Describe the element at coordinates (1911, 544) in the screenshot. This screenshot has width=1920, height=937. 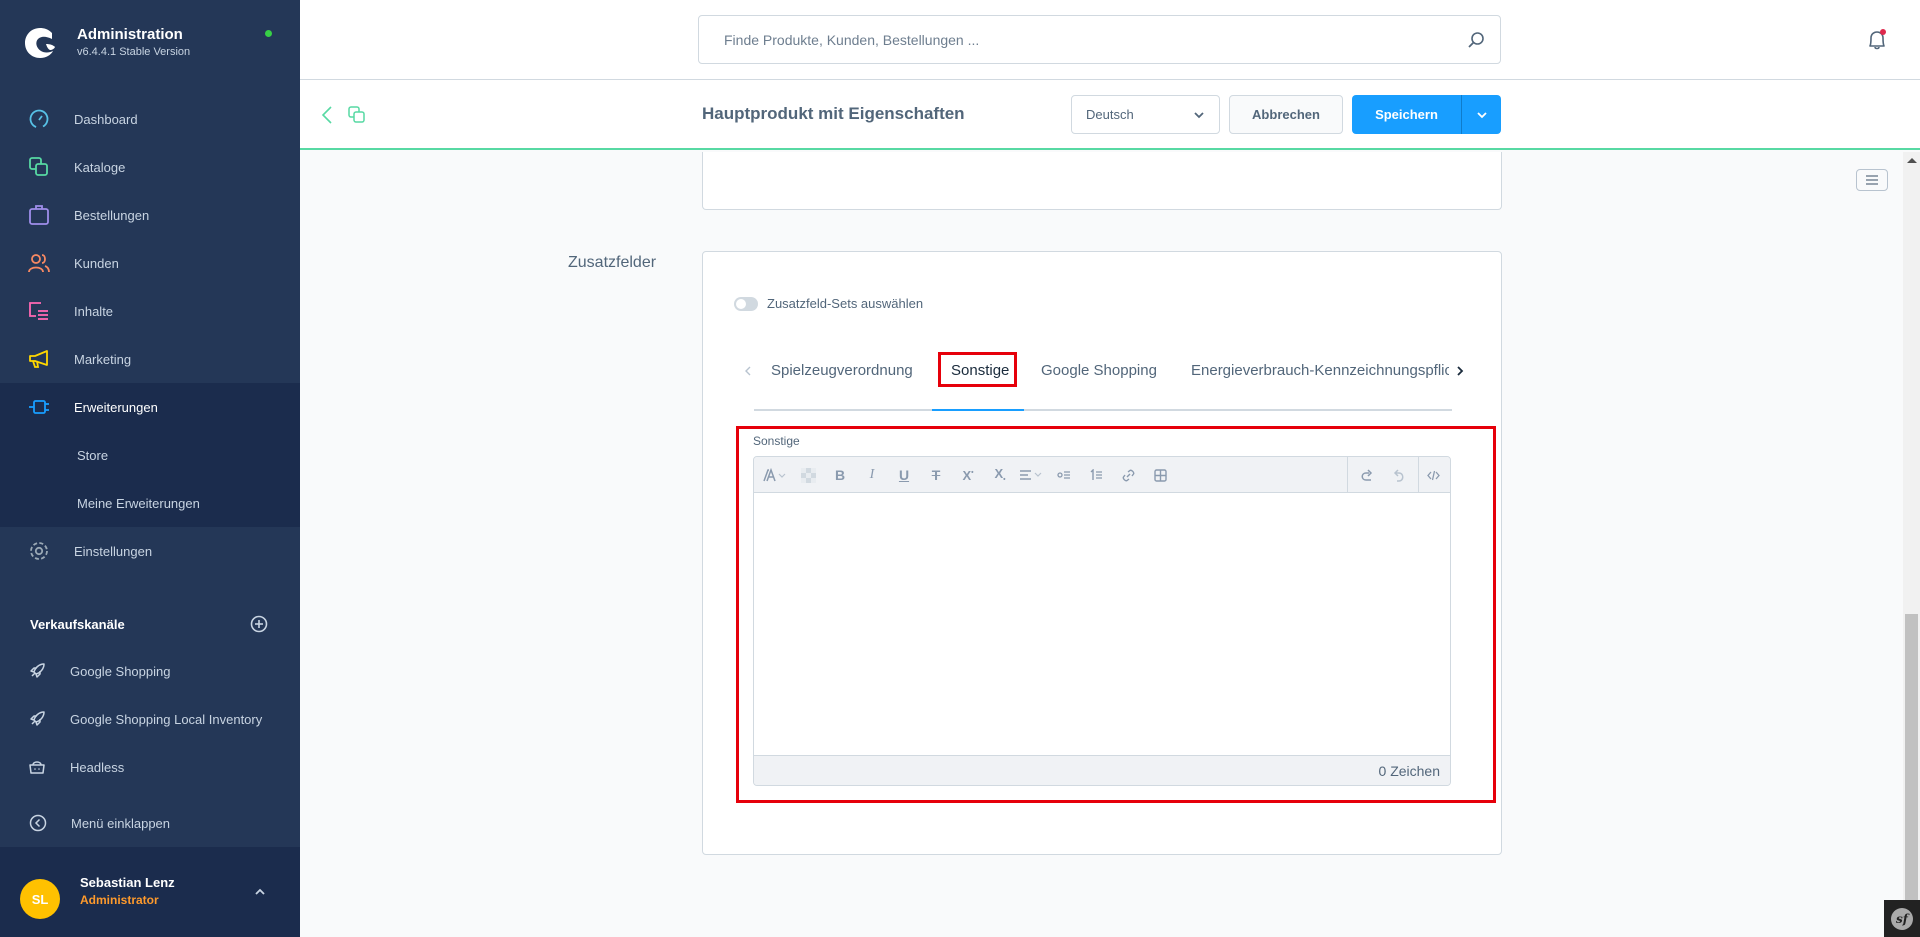
I see `page-scrollbar` at that location.